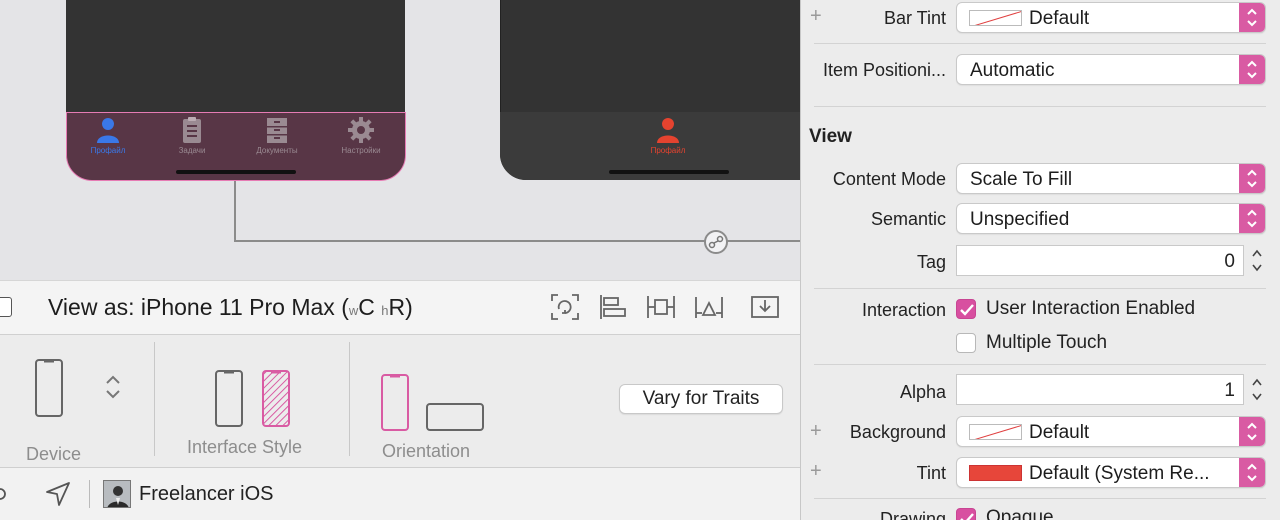  Describe the element at coordinates (613, 307) in the screenshot. I see `align-icon` at that location.